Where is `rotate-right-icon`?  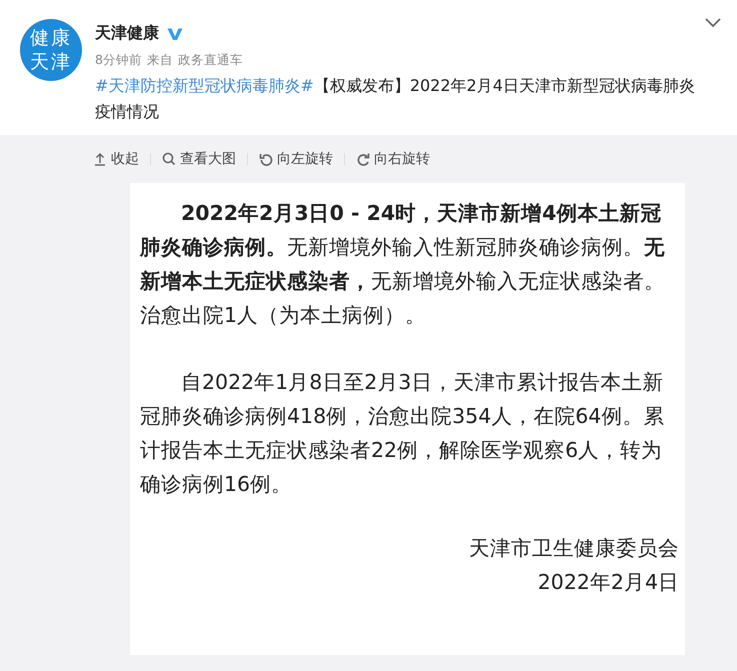
rotate-right-icon is located at coordinates (363, 159).